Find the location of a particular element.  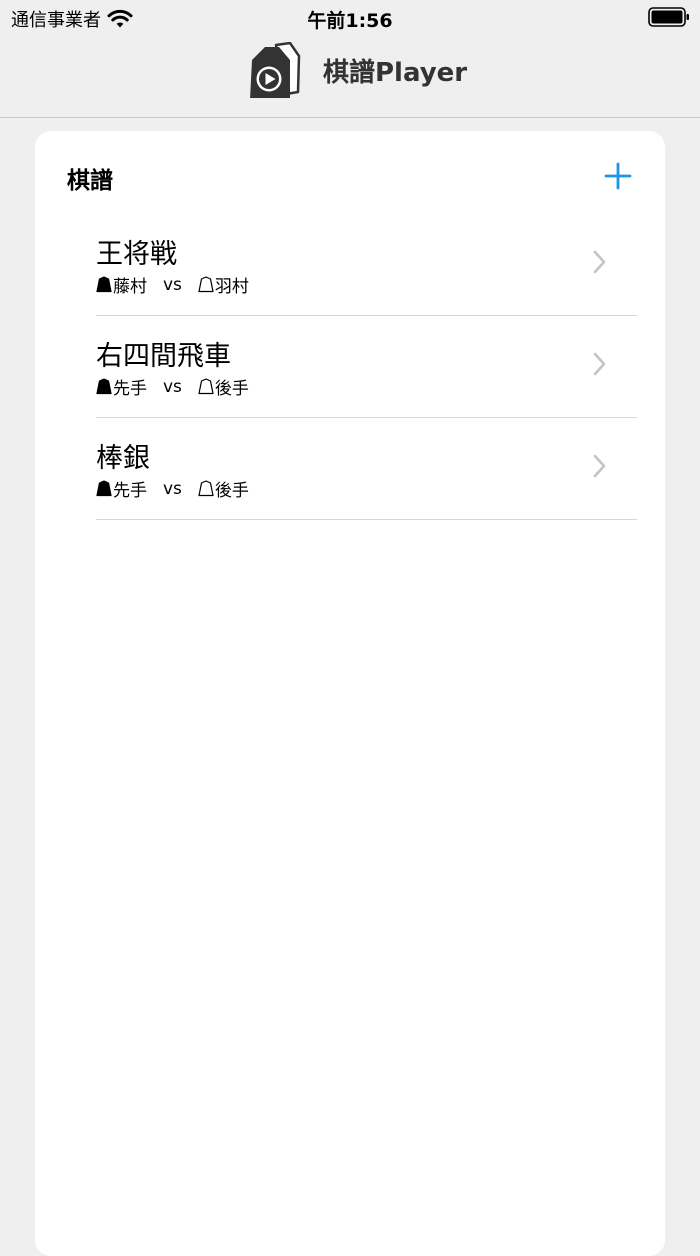

kifu-title: 右四間飛車 is located at coordinates (163, 356).